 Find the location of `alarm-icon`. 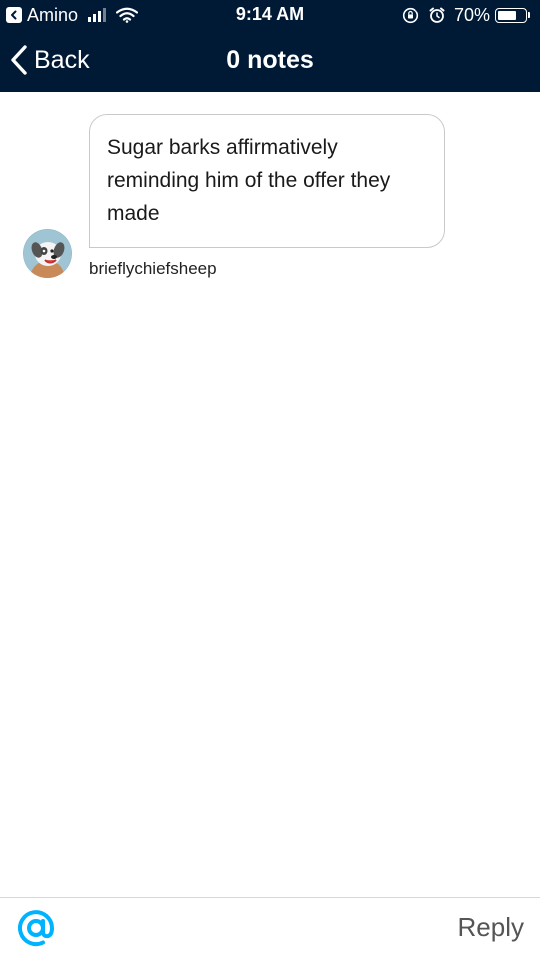

alarm-icon is located at coordinates (437, 15).